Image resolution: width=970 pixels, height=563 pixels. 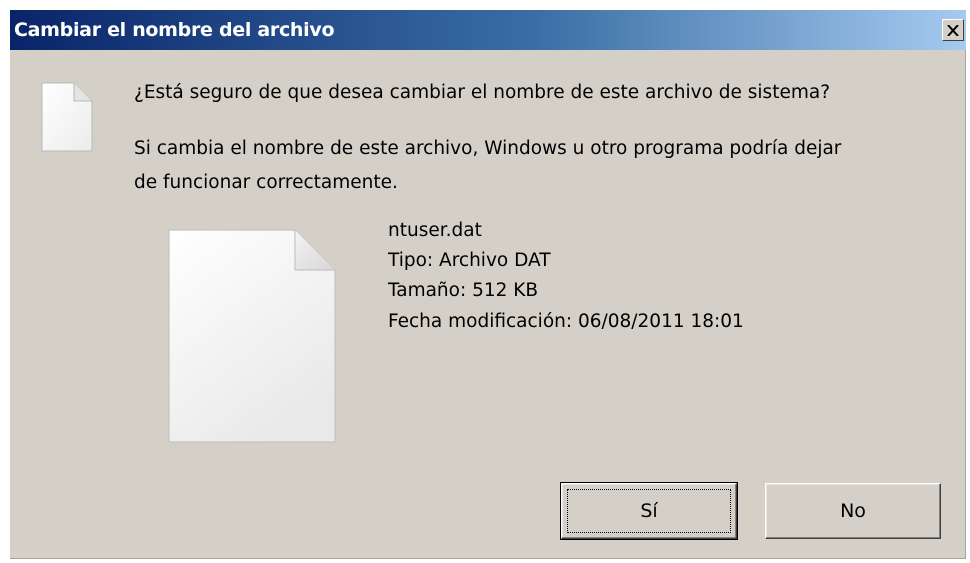 What do you see at coordinates (469, 260) in the screenshot?
I see `file-type: Tipo: Archivo DAT` at bounding box center [469, 260].